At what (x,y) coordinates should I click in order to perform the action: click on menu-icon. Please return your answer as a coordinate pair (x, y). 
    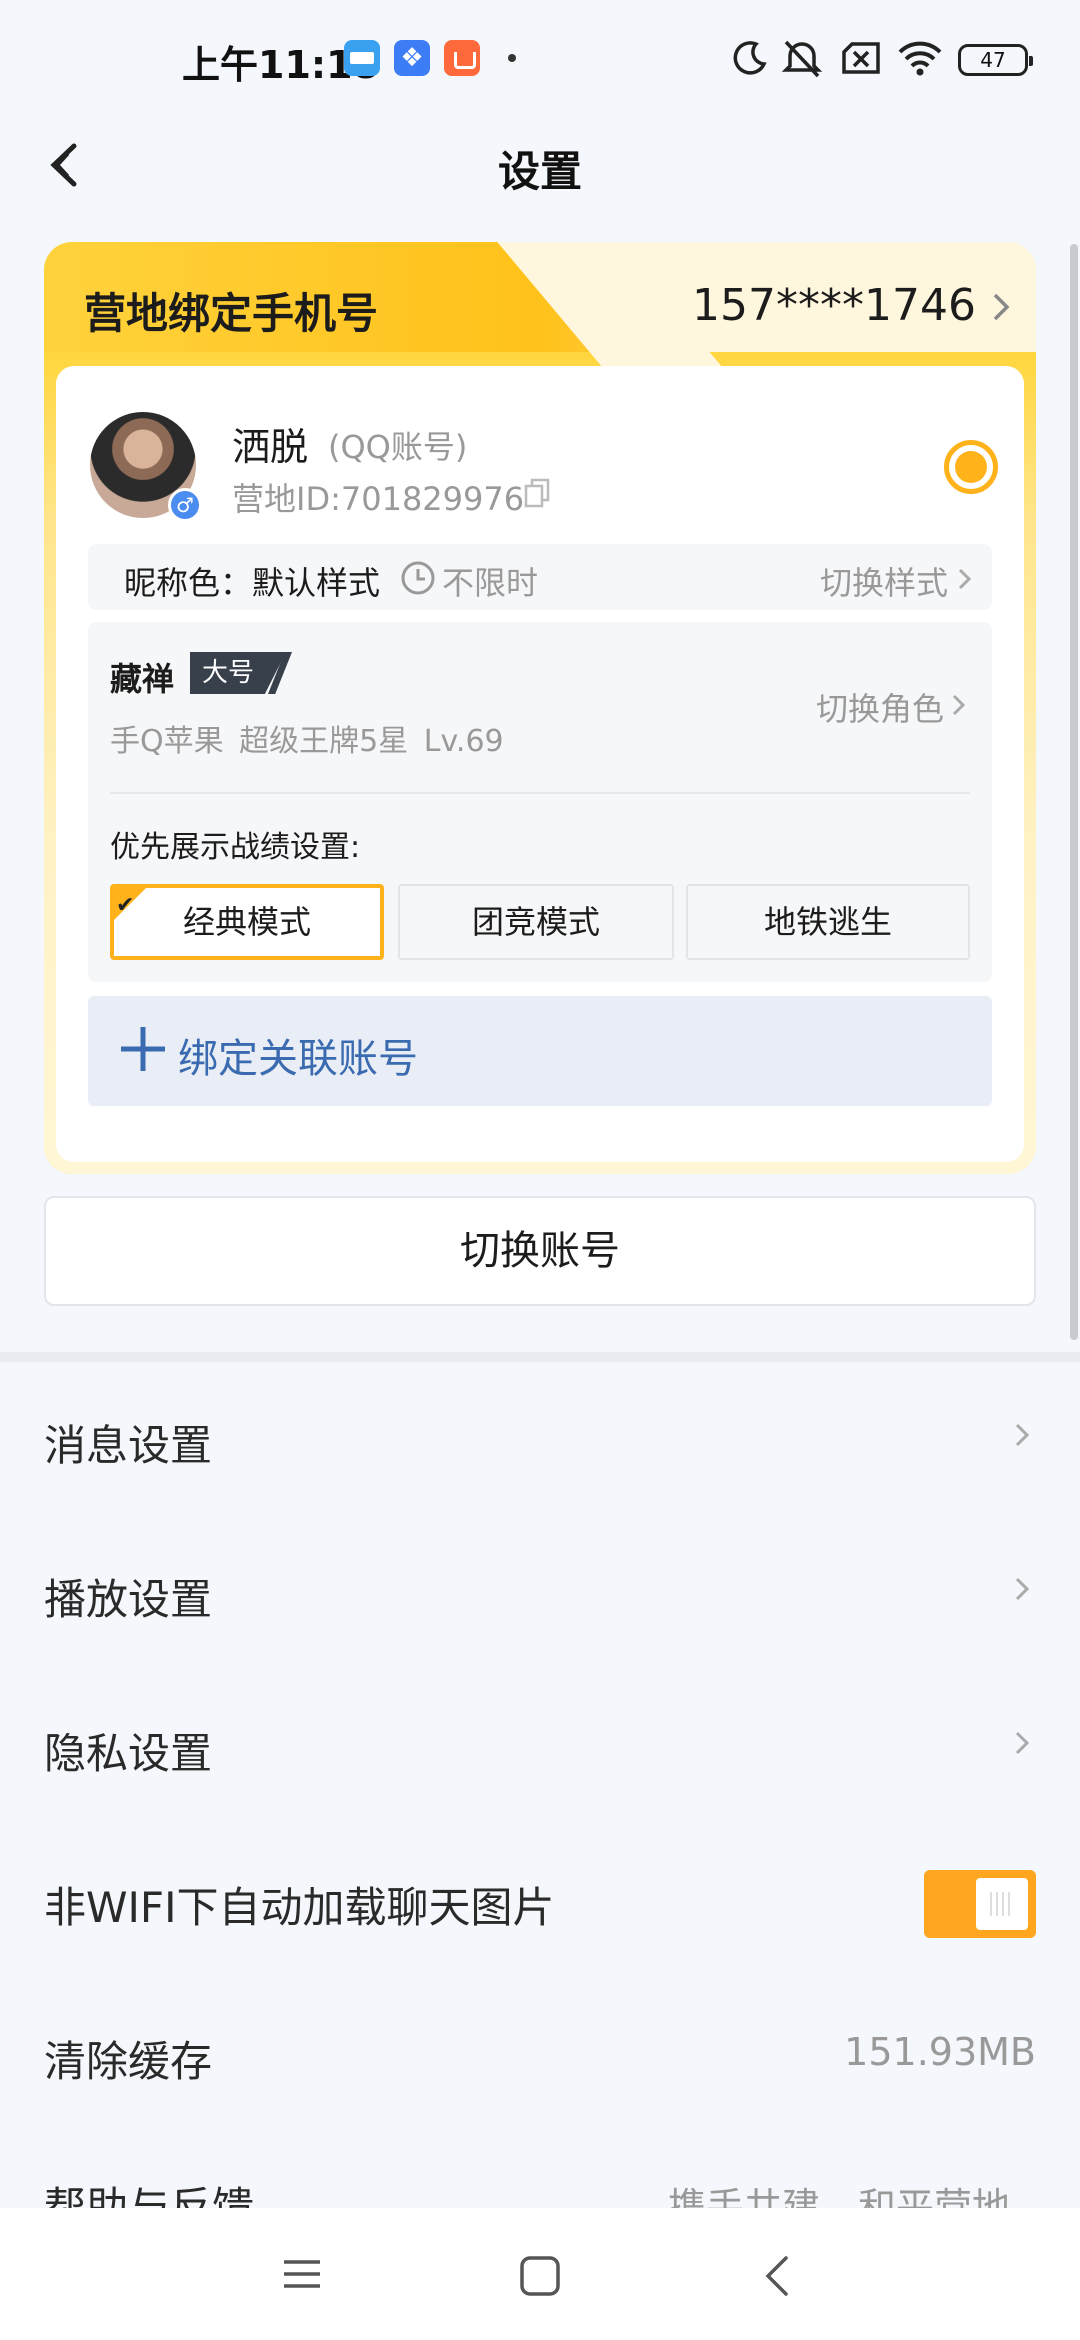
    Looking at the image, I should click on (302, 2274).